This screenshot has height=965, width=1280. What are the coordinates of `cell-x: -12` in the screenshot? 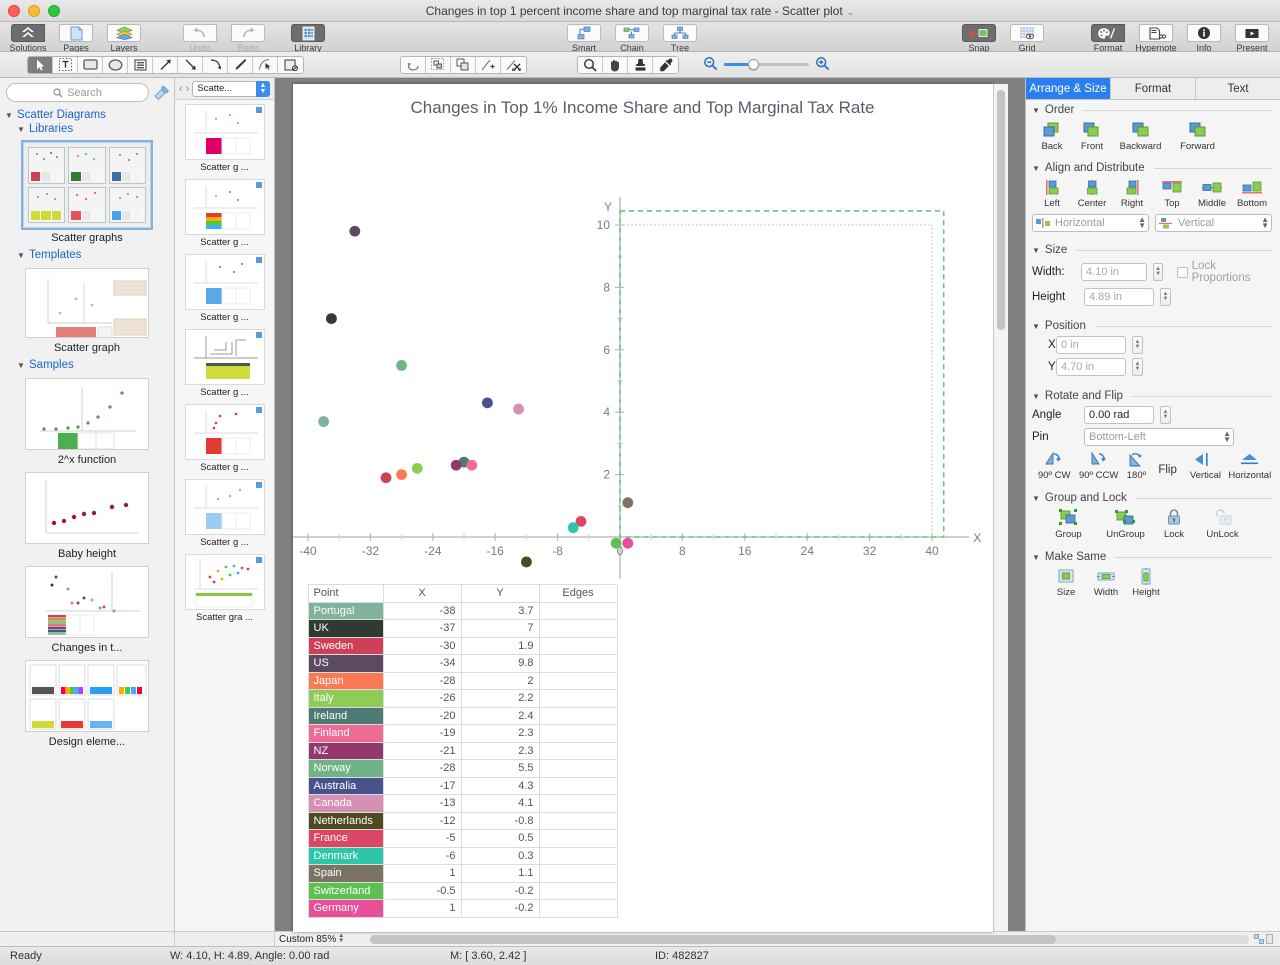 It's located at (422, 820).